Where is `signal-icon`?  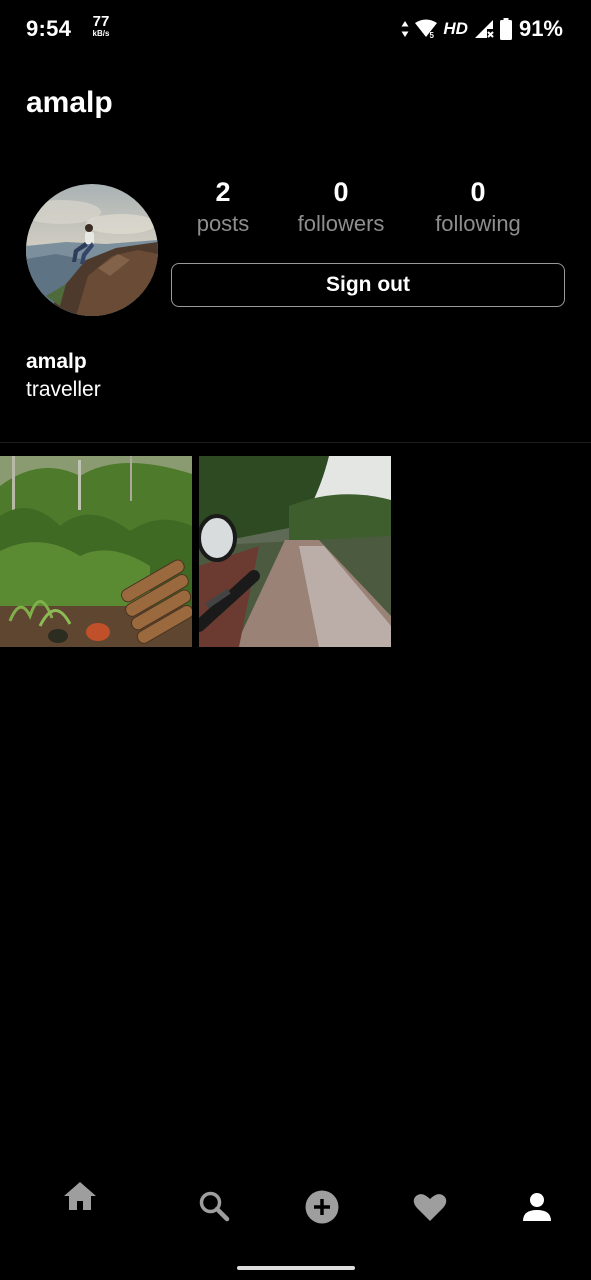
signal-icon is located at coordinates (484, 29).